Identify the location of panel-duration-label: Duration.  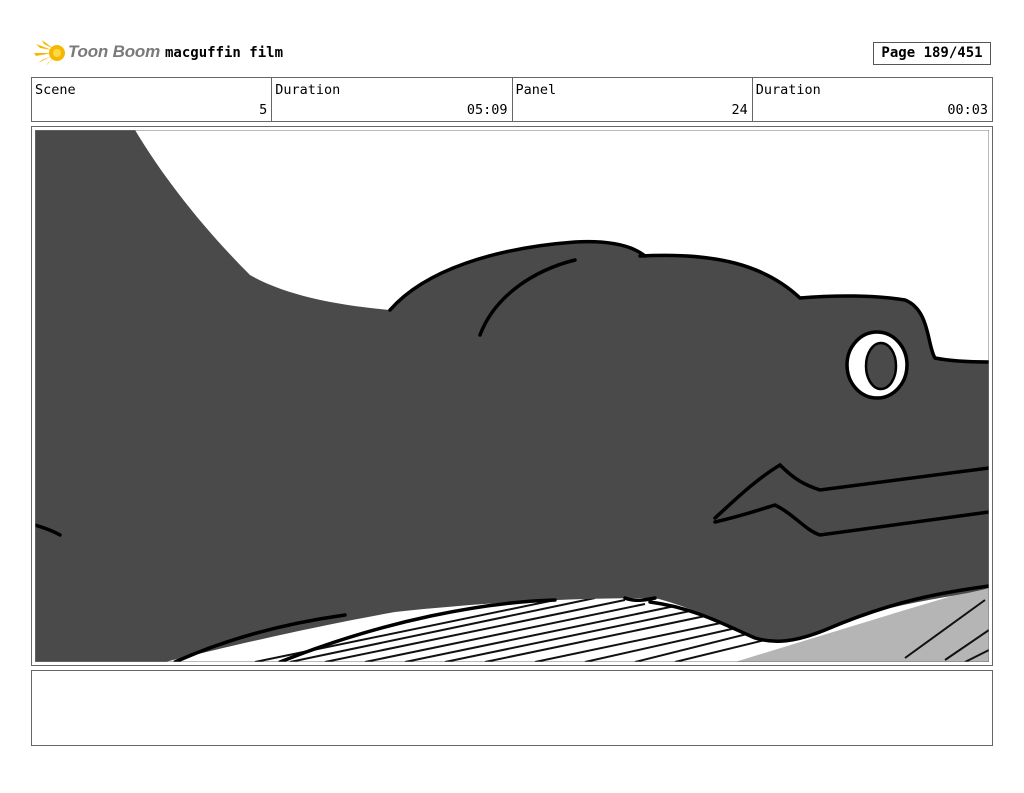
(788, 90).